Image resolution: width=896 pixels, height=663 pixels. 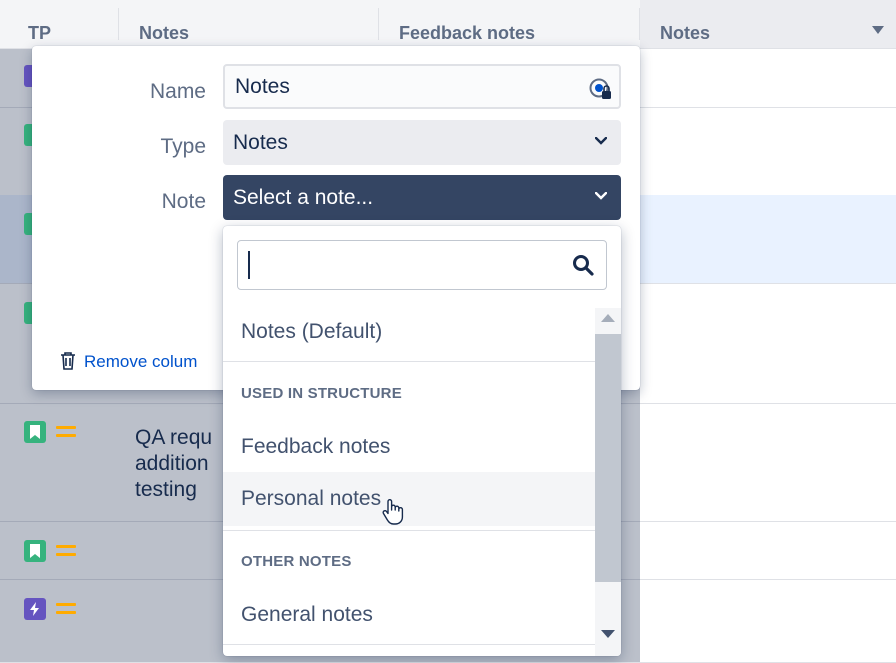 I want to click on text-cursor, so click(x=249, y=265).